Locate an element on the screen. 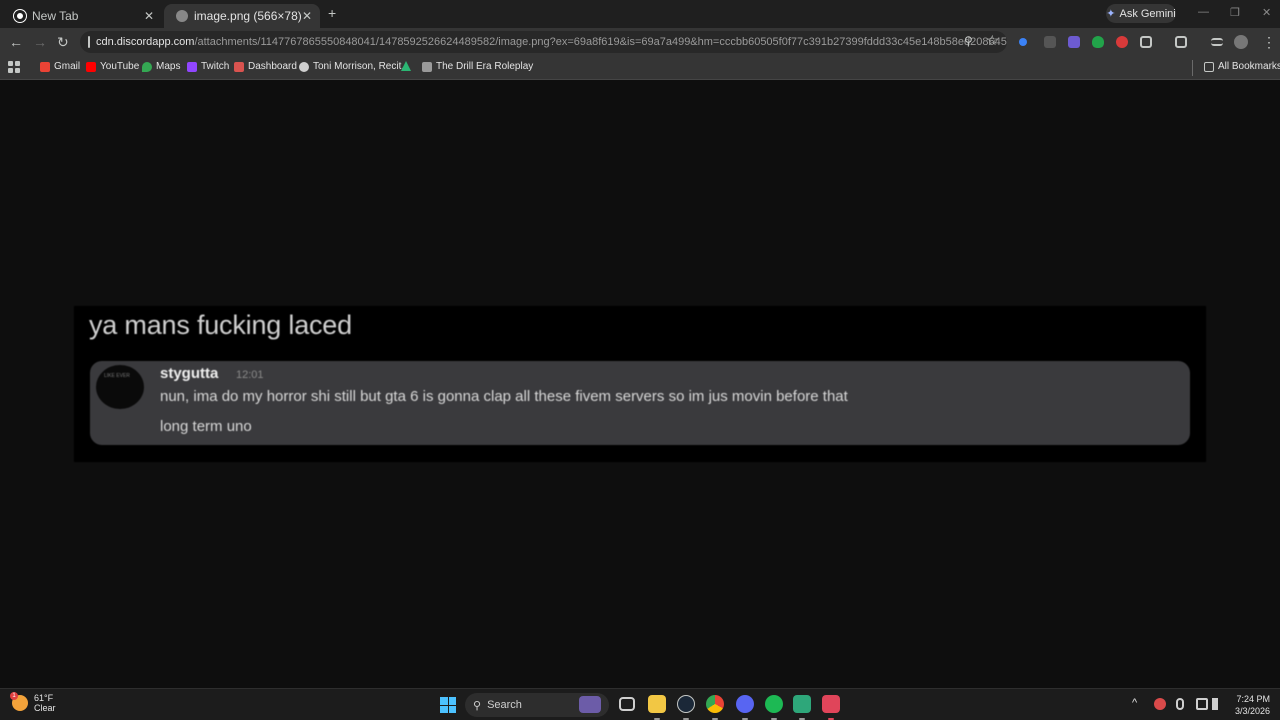  bookmark-label: All Bookmarks is located at coordinates (1249, 66).